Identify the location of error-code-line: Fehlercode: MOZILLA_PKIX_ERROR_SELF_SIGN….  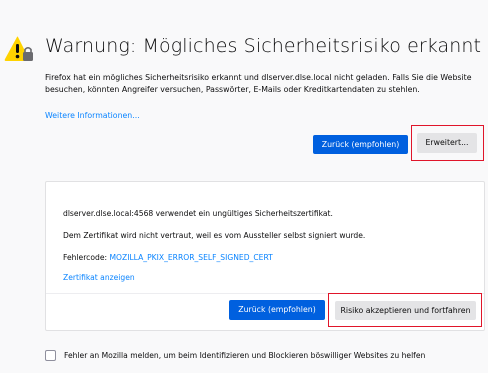
(168, 257).